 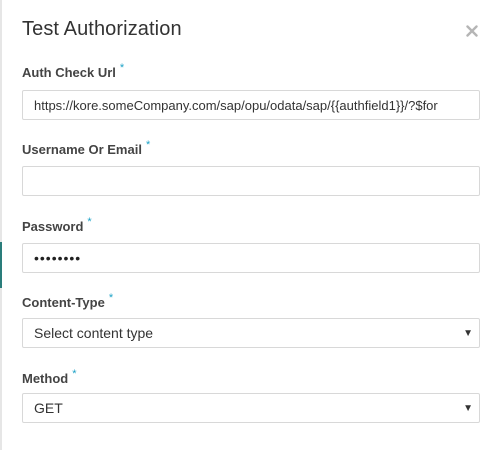 I want to click on dialog-title: Test Authorization, so click(x=102, y=29).